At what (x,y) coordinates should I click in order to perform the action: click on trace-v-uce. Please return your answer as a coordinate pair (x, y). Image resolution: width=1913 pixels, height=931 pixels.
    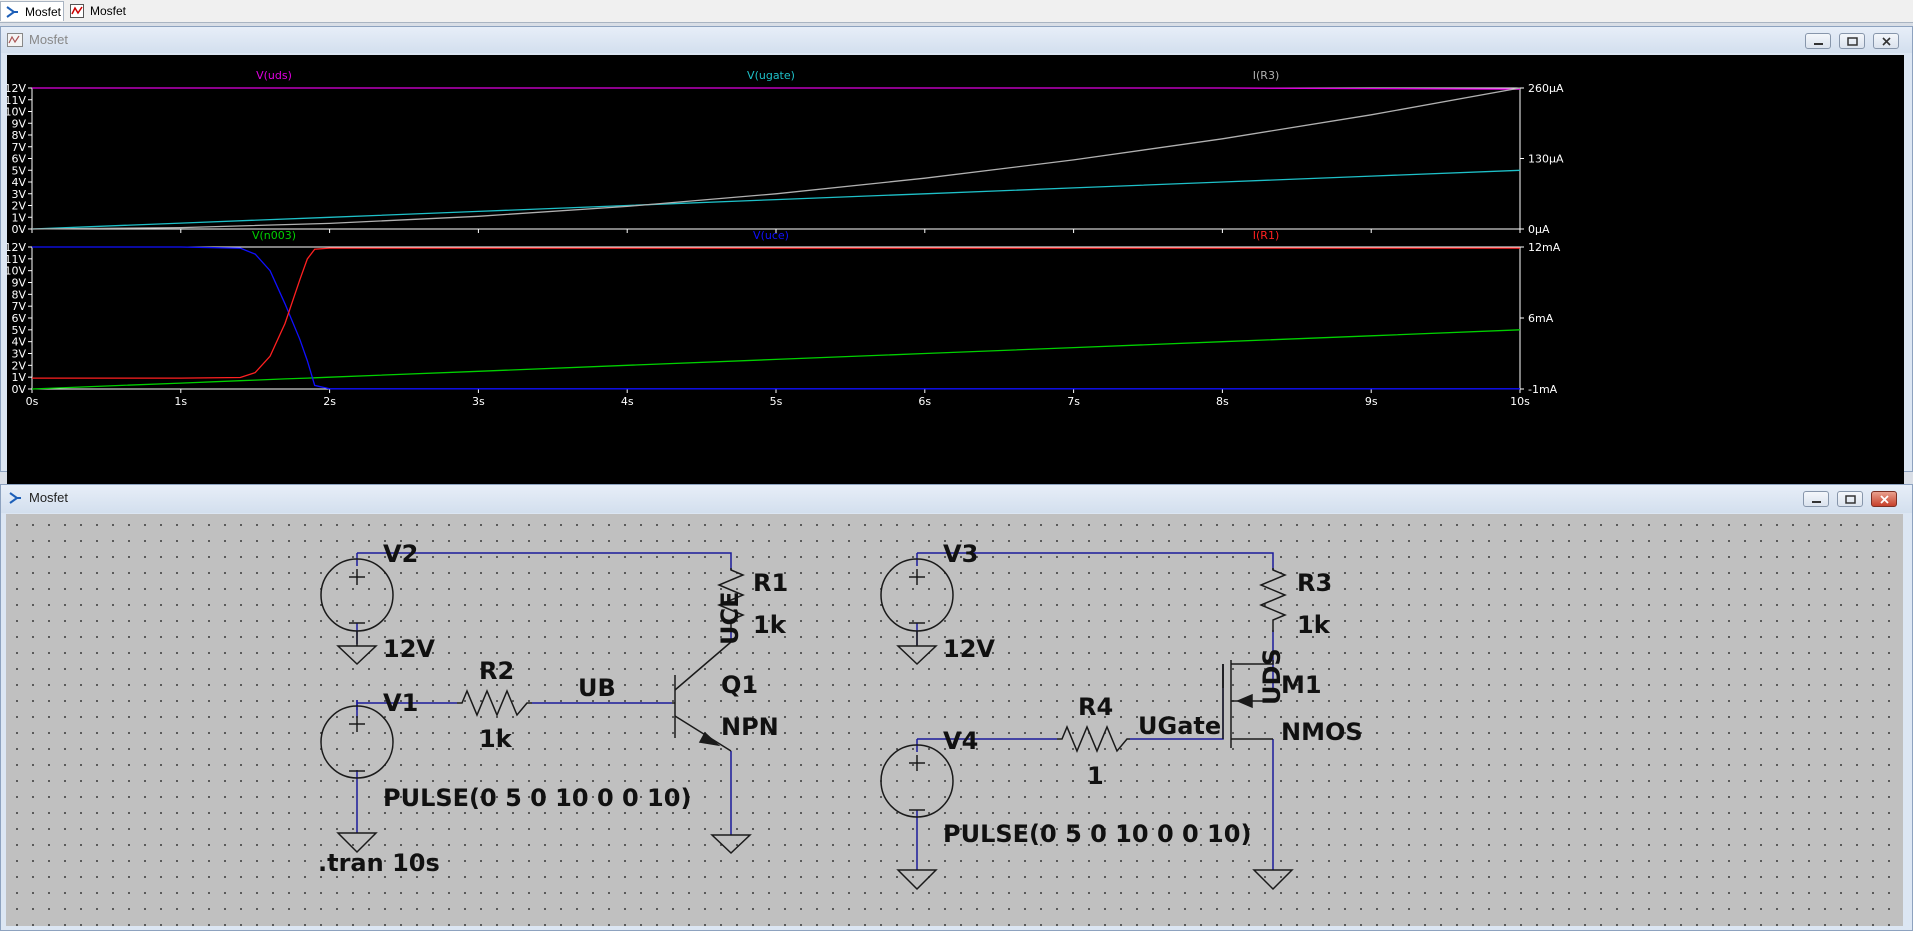
    Looking at the image, I should click on (776, 318).